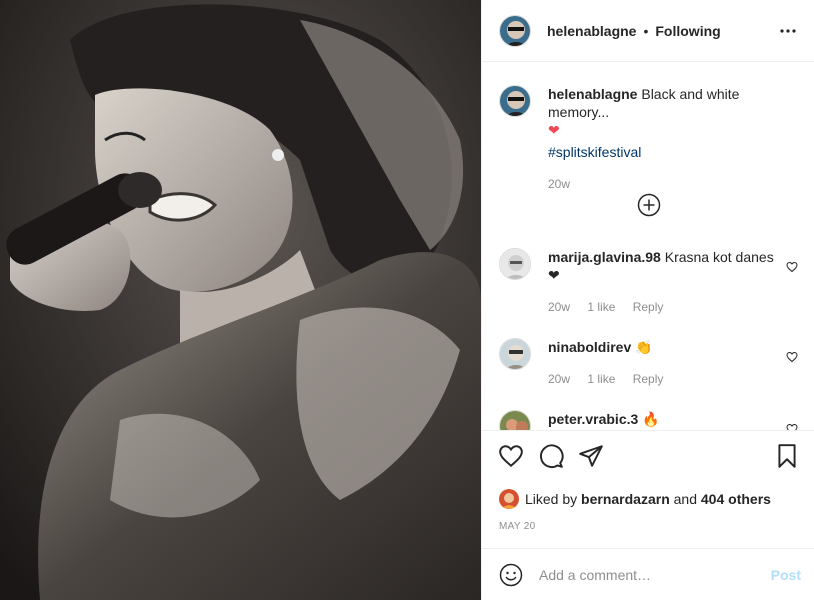 The image size is (814, 600). Describe the element at coordinates (736, 499) in the screenshot. I see `likes-count-link: 404 others` at that location.